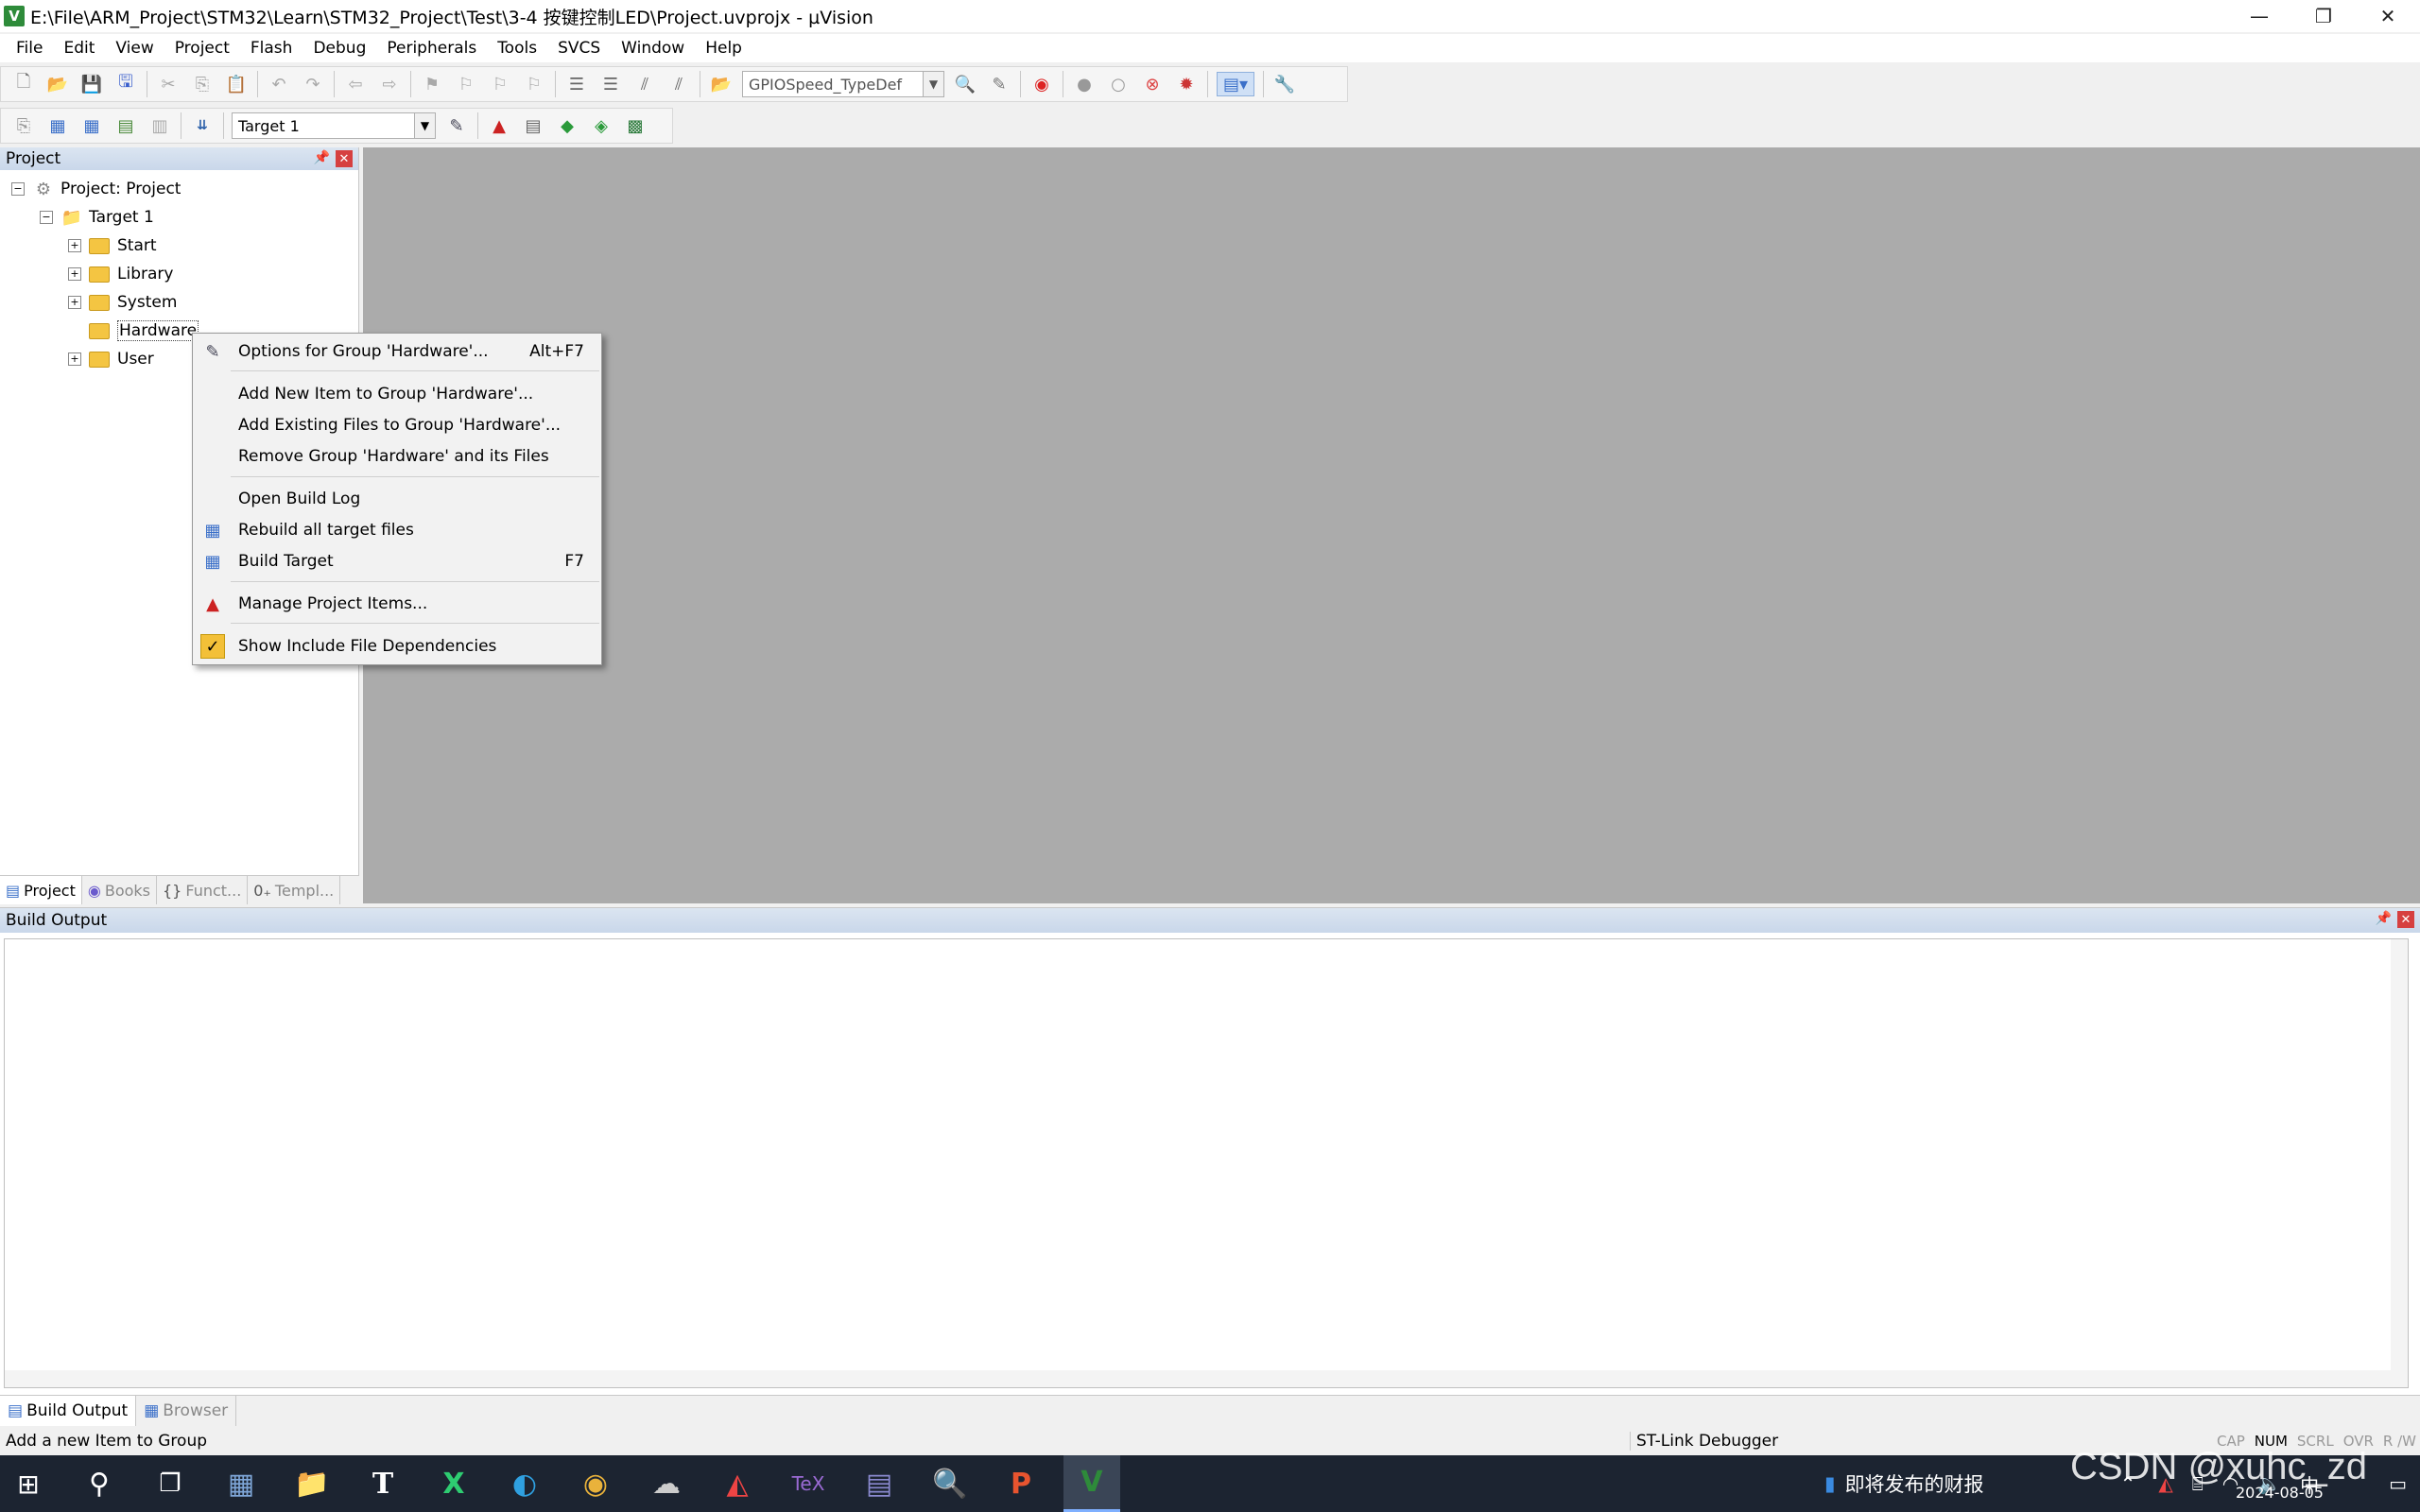  I want to click on breakpoint-icon: ●, so click(1084, 84).